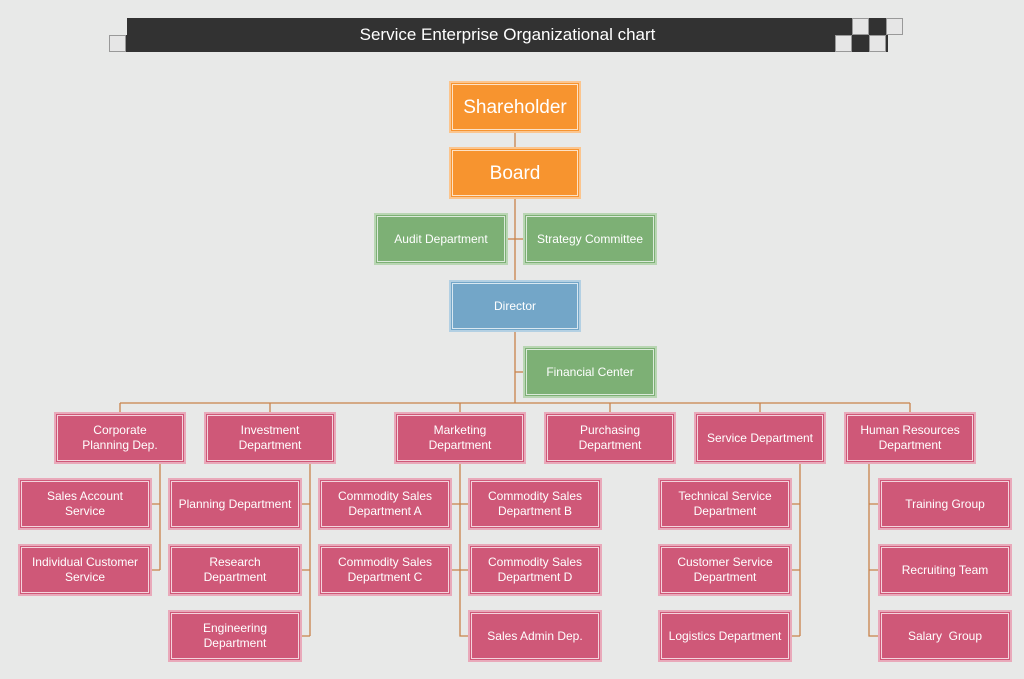 The width and height of the screenshot is (1024, 679). I want to click on node-label: Commodity Sales Department B, so click(535, 503).